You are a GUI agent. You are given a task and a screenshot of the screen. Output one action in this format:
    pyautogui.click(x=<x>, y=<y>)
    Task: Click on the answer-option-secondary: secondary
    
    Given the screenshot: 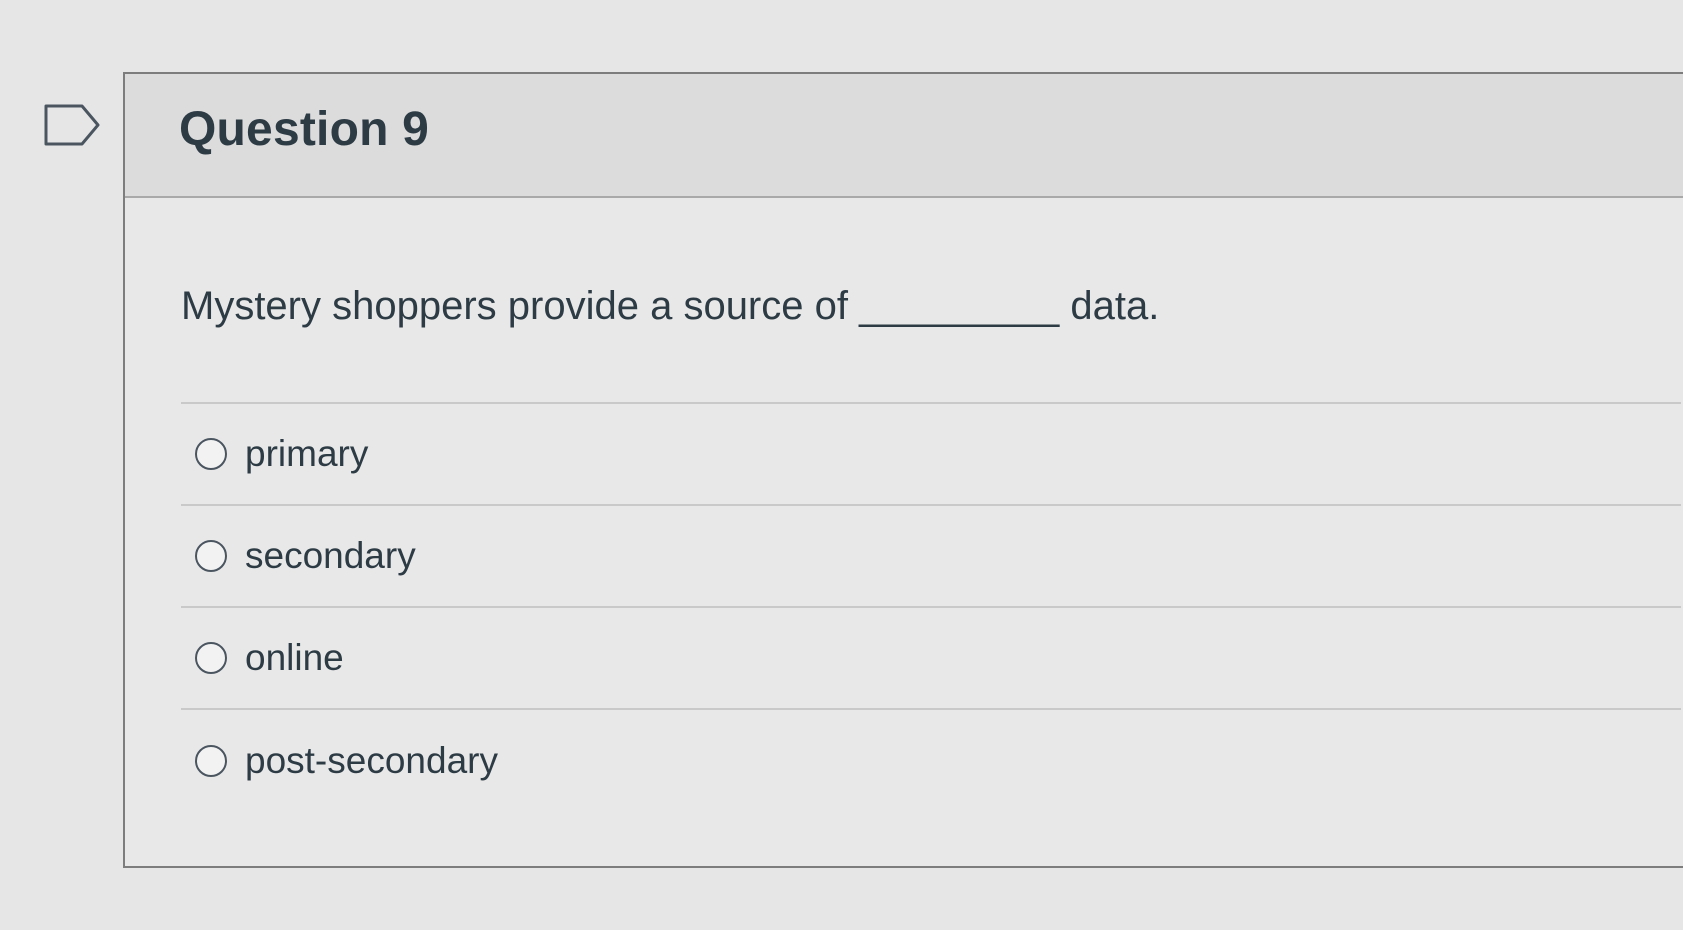 What is the action you would take?
    pyautogui.click(x=931, y=557)
    